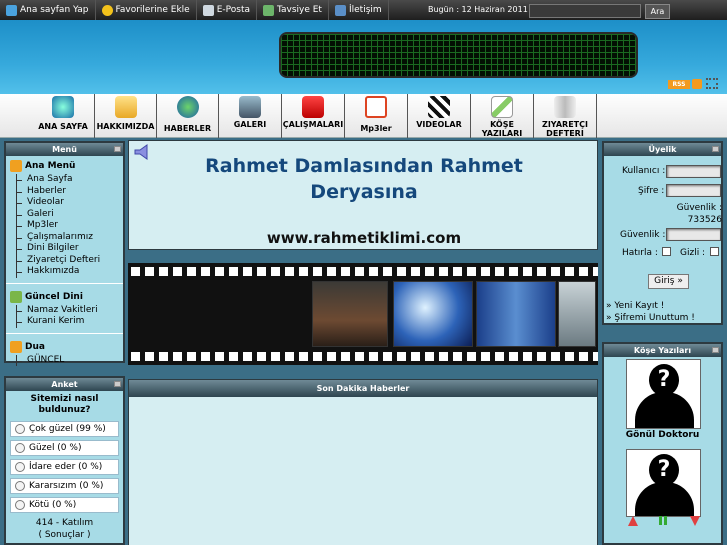  I want to click on search-button: Ara, so click(657, 11).